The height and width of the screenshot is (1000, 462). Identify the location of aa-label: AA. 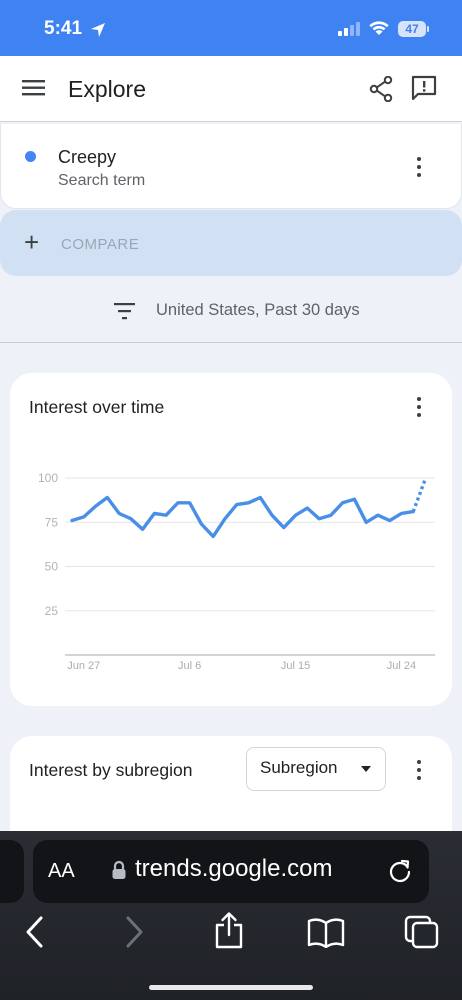
(61, 871).